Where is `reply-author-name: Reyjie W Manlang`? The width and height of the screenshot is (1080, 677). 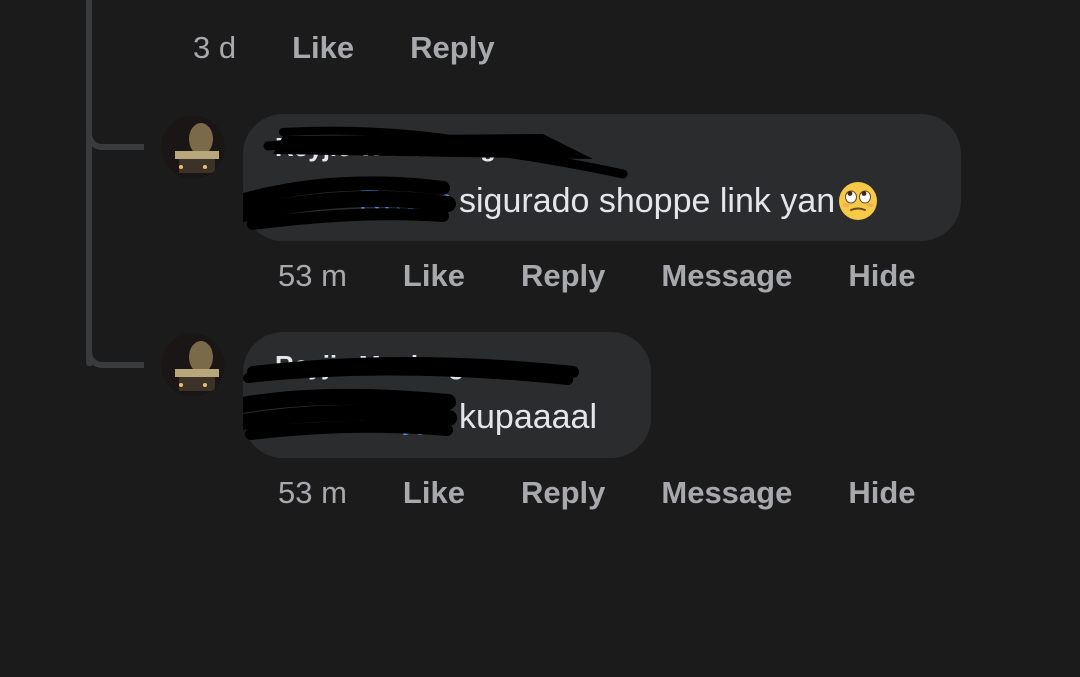
reply-author-name: Reyjie W Manlang is located at coordinates (385, 147).